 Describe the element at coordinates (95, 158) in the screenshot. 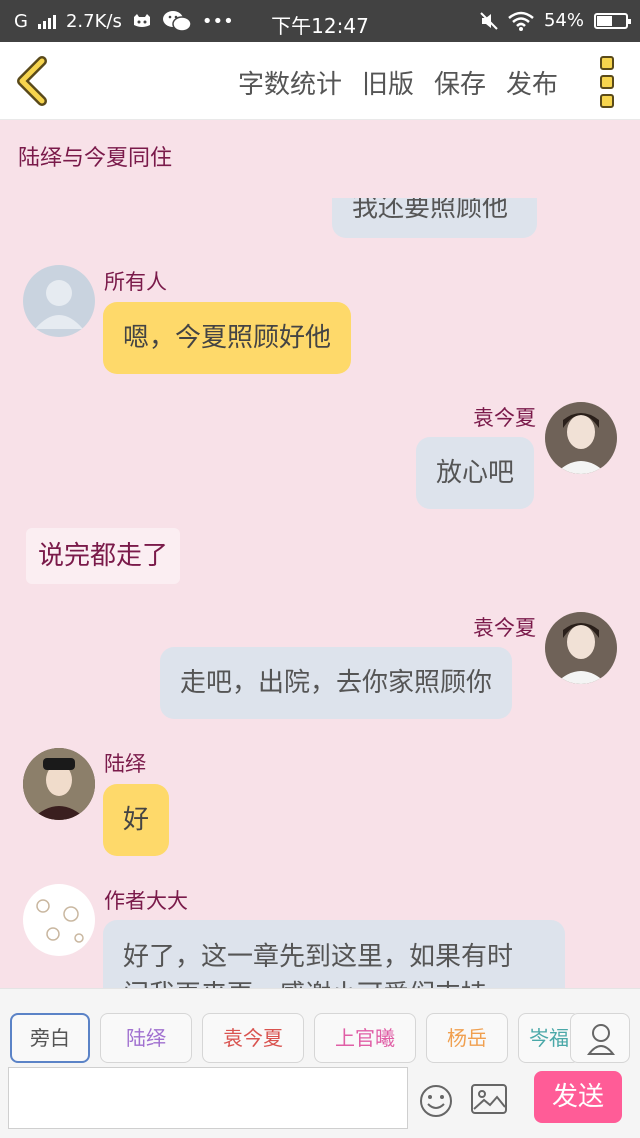

I see `chapter-title: 陆绎与今夏同住` at that location.